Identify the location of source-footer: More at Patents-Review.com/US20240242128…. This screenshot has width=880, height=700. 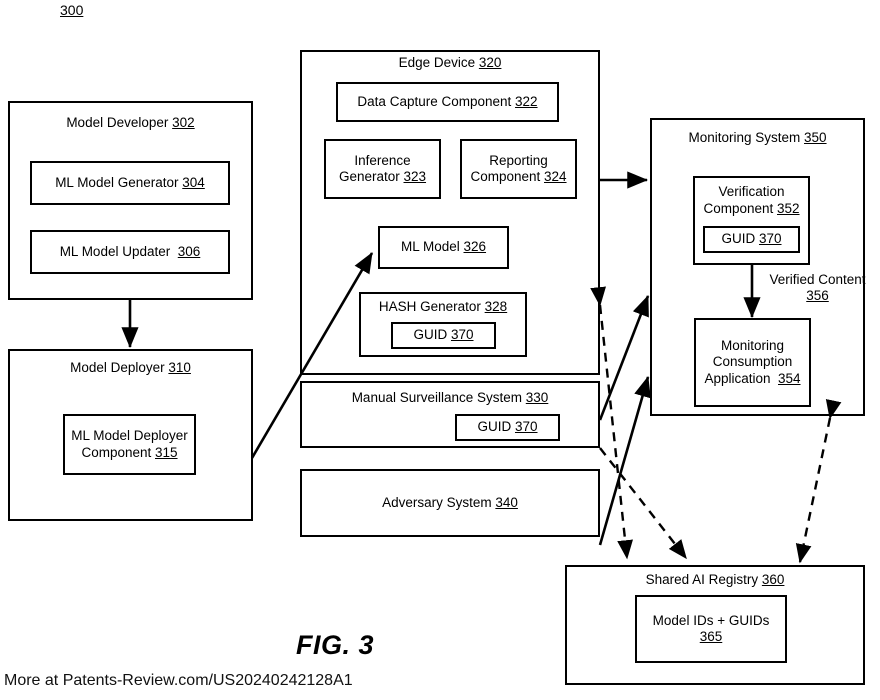
(178, 680).